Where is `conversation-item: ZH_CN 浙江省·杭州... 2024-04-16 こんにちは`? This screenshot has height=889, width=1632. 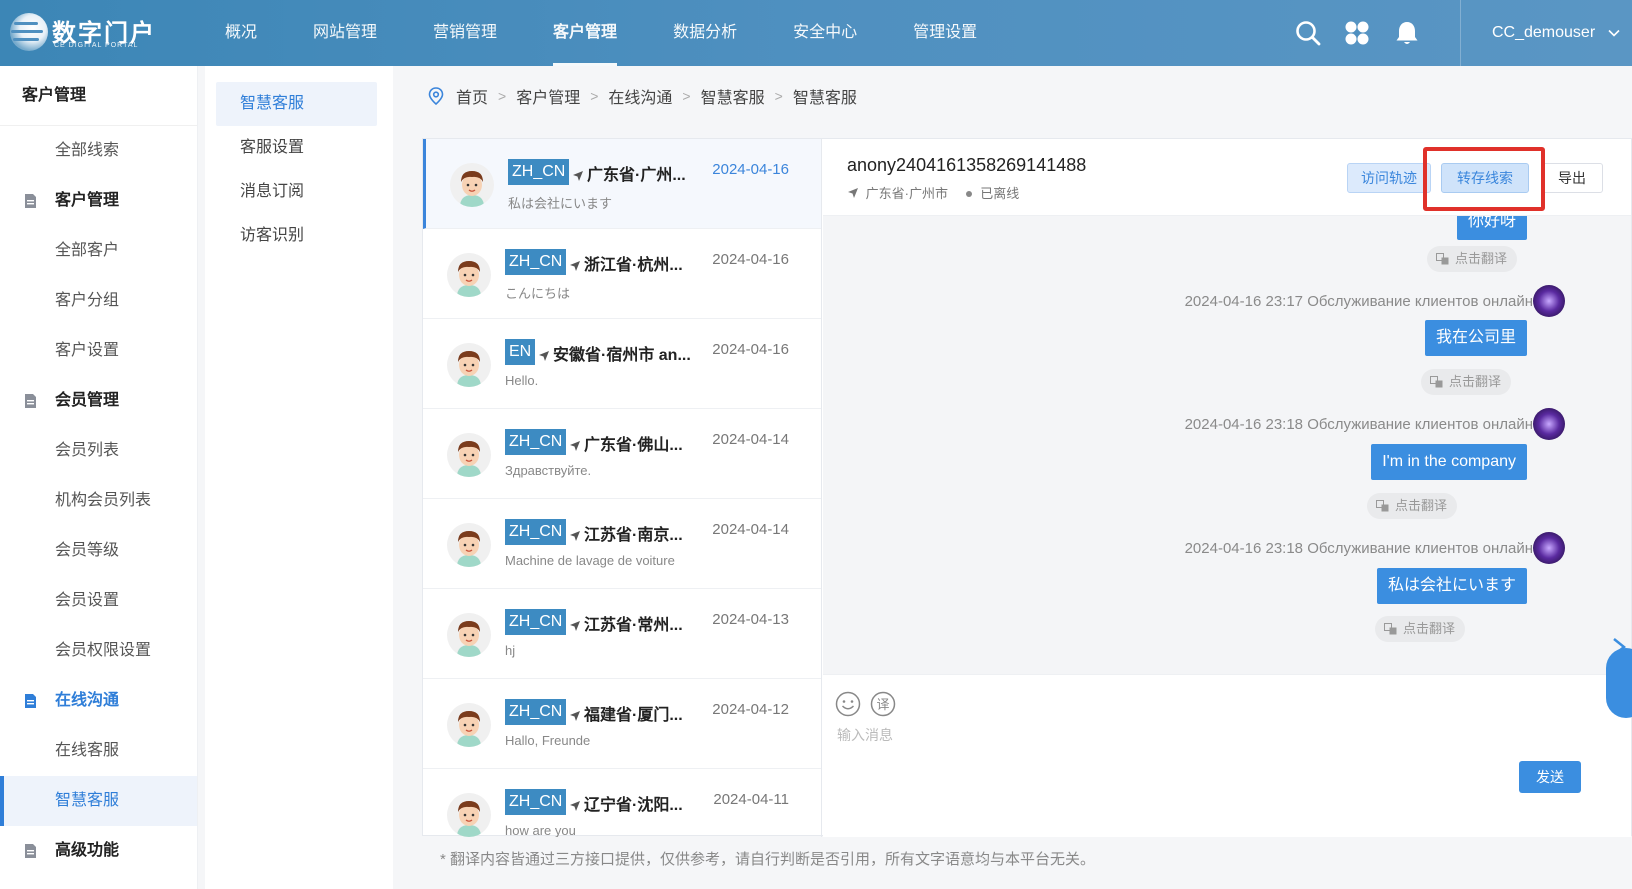 conversation-item: ZH_CN 浙江省·杭州... 2024-04-16 こんにちは is located at coordinates (622, 274).